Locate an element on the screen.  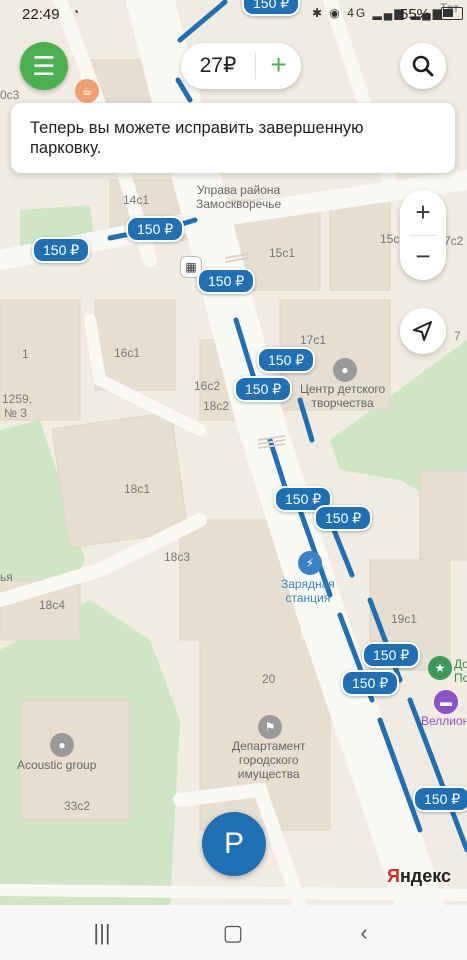
map-label-15c1: 15с1 is located at coordinates (282, 253).